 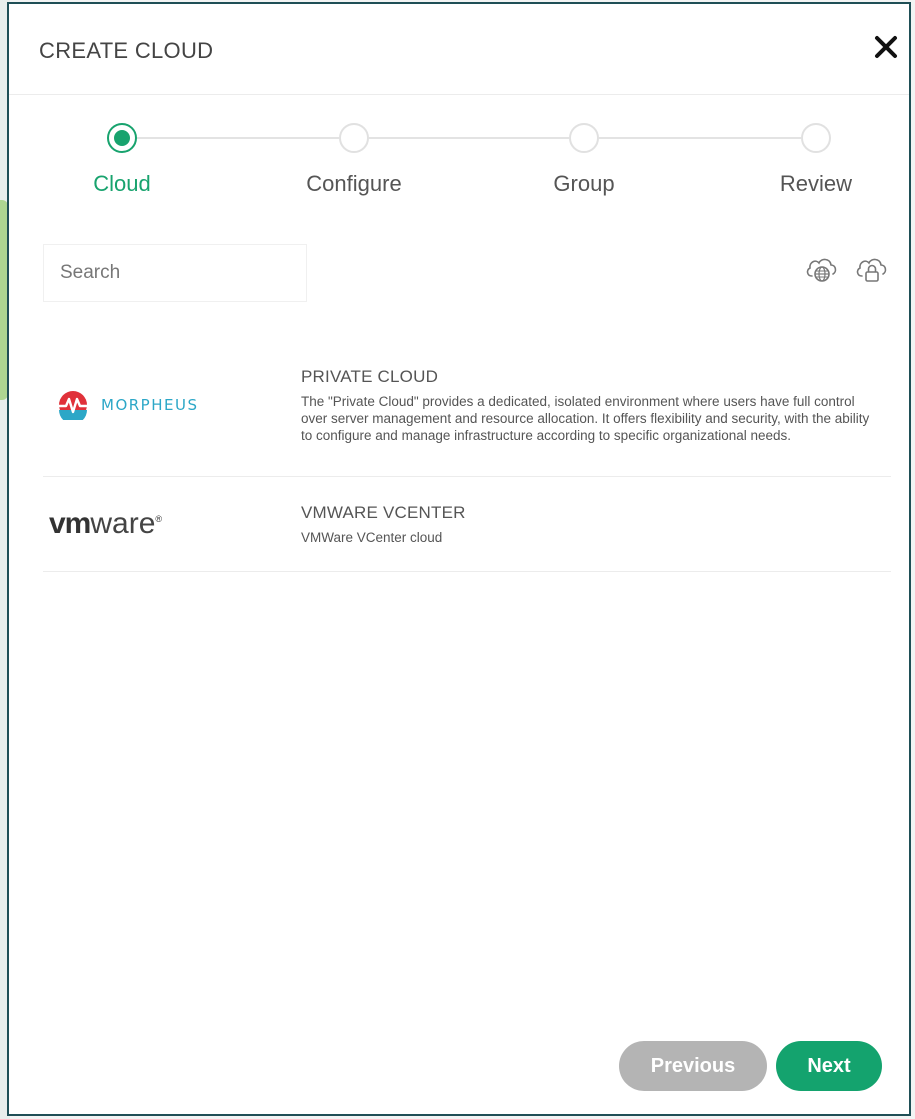 I want to click on step-label: Configure, so click(x=354, y=183).